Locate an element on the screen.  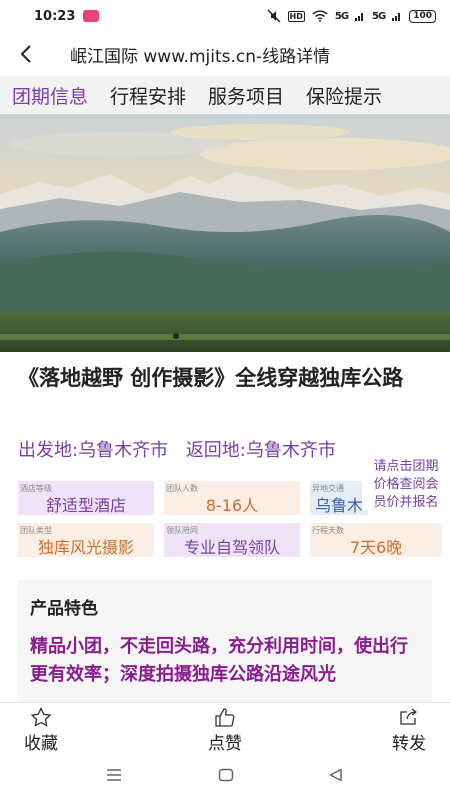
system-nav-bar is located at coordinates (225, 777).